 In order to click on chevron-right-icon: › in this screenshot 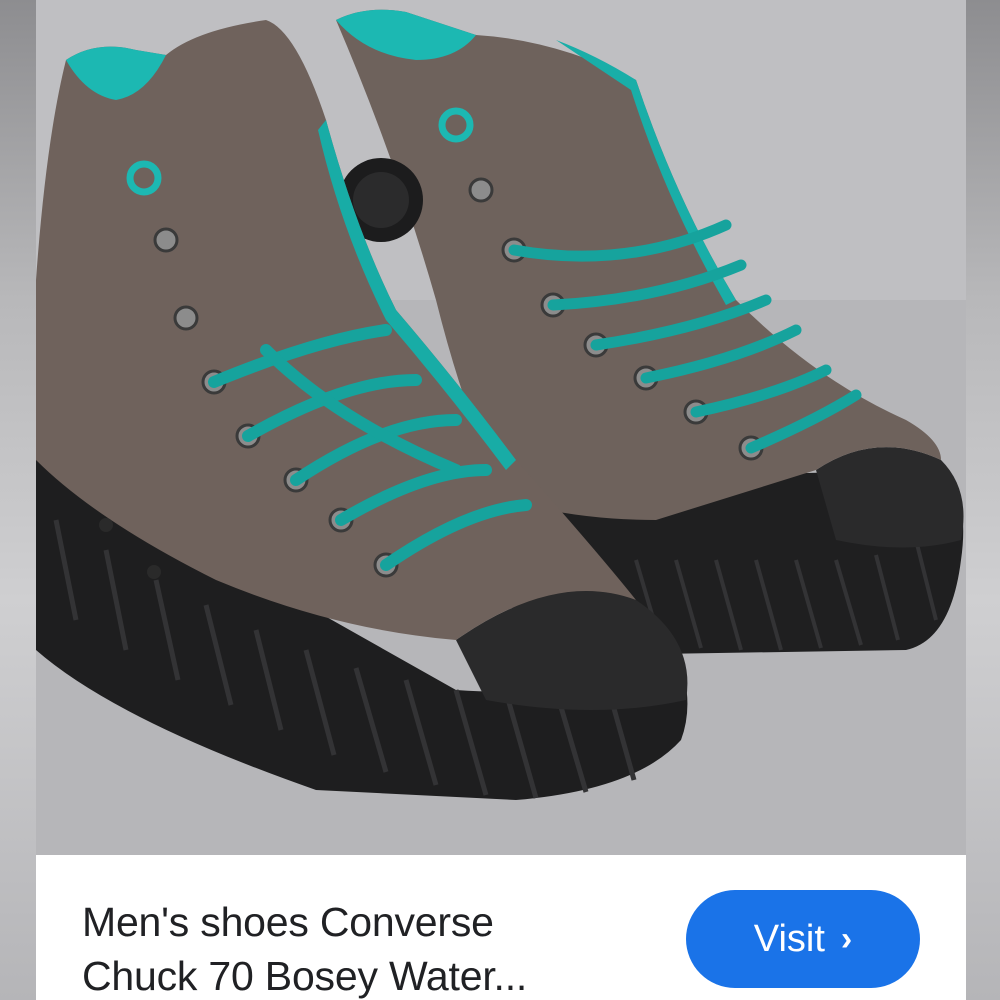, I will do `click(846, 938)`.